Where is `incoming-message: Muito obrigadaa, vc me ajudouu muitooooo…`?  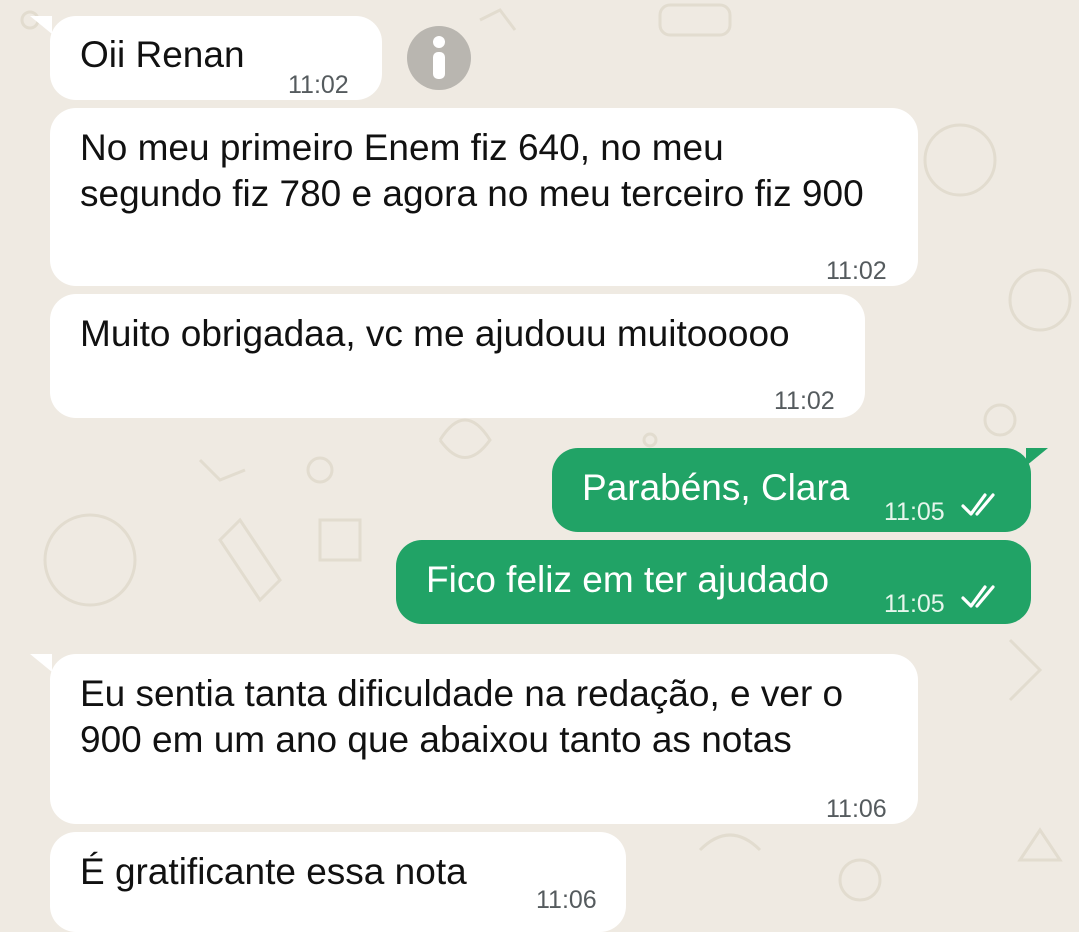 incoming-message: Muito obrigadaa, vc me ajudouu muitooooo… is located at coordinates (457, 356).